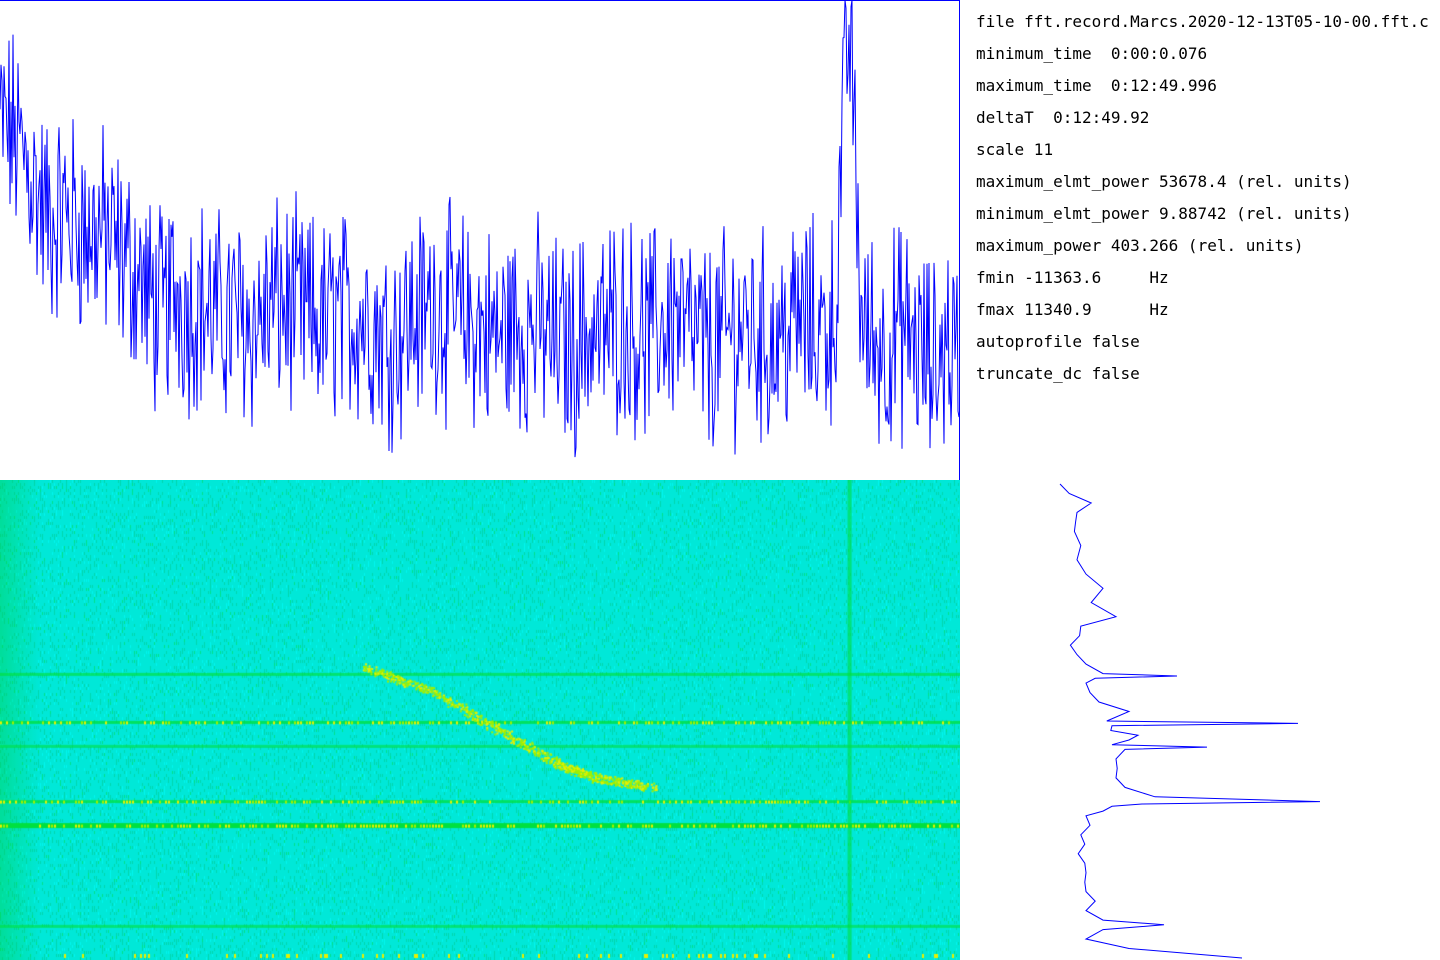 Image resolution: width=1440 pixels, height=960 pixels. Describe the element at coordinates (1091, 309) in the screenshot. I see `info-value: 11340.9 Hz` at that location.